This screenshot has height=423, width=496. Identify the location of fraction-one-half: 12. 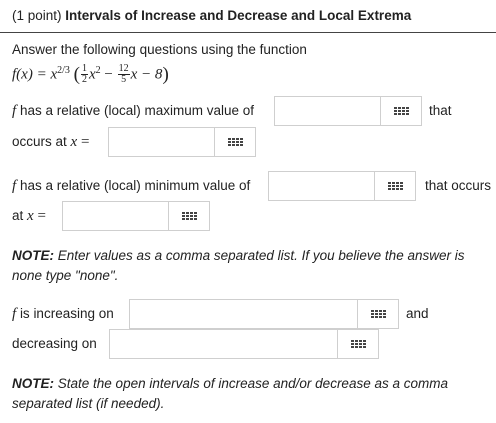
(84, 74).